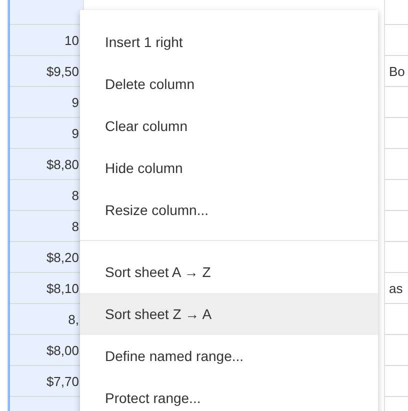 Image resolution: width=408 pixels, height=411 pixels. Describe the element at coordinates (229, 314) in the screenshot. I see `menu-item: Sort sheet Z → A` at that location.